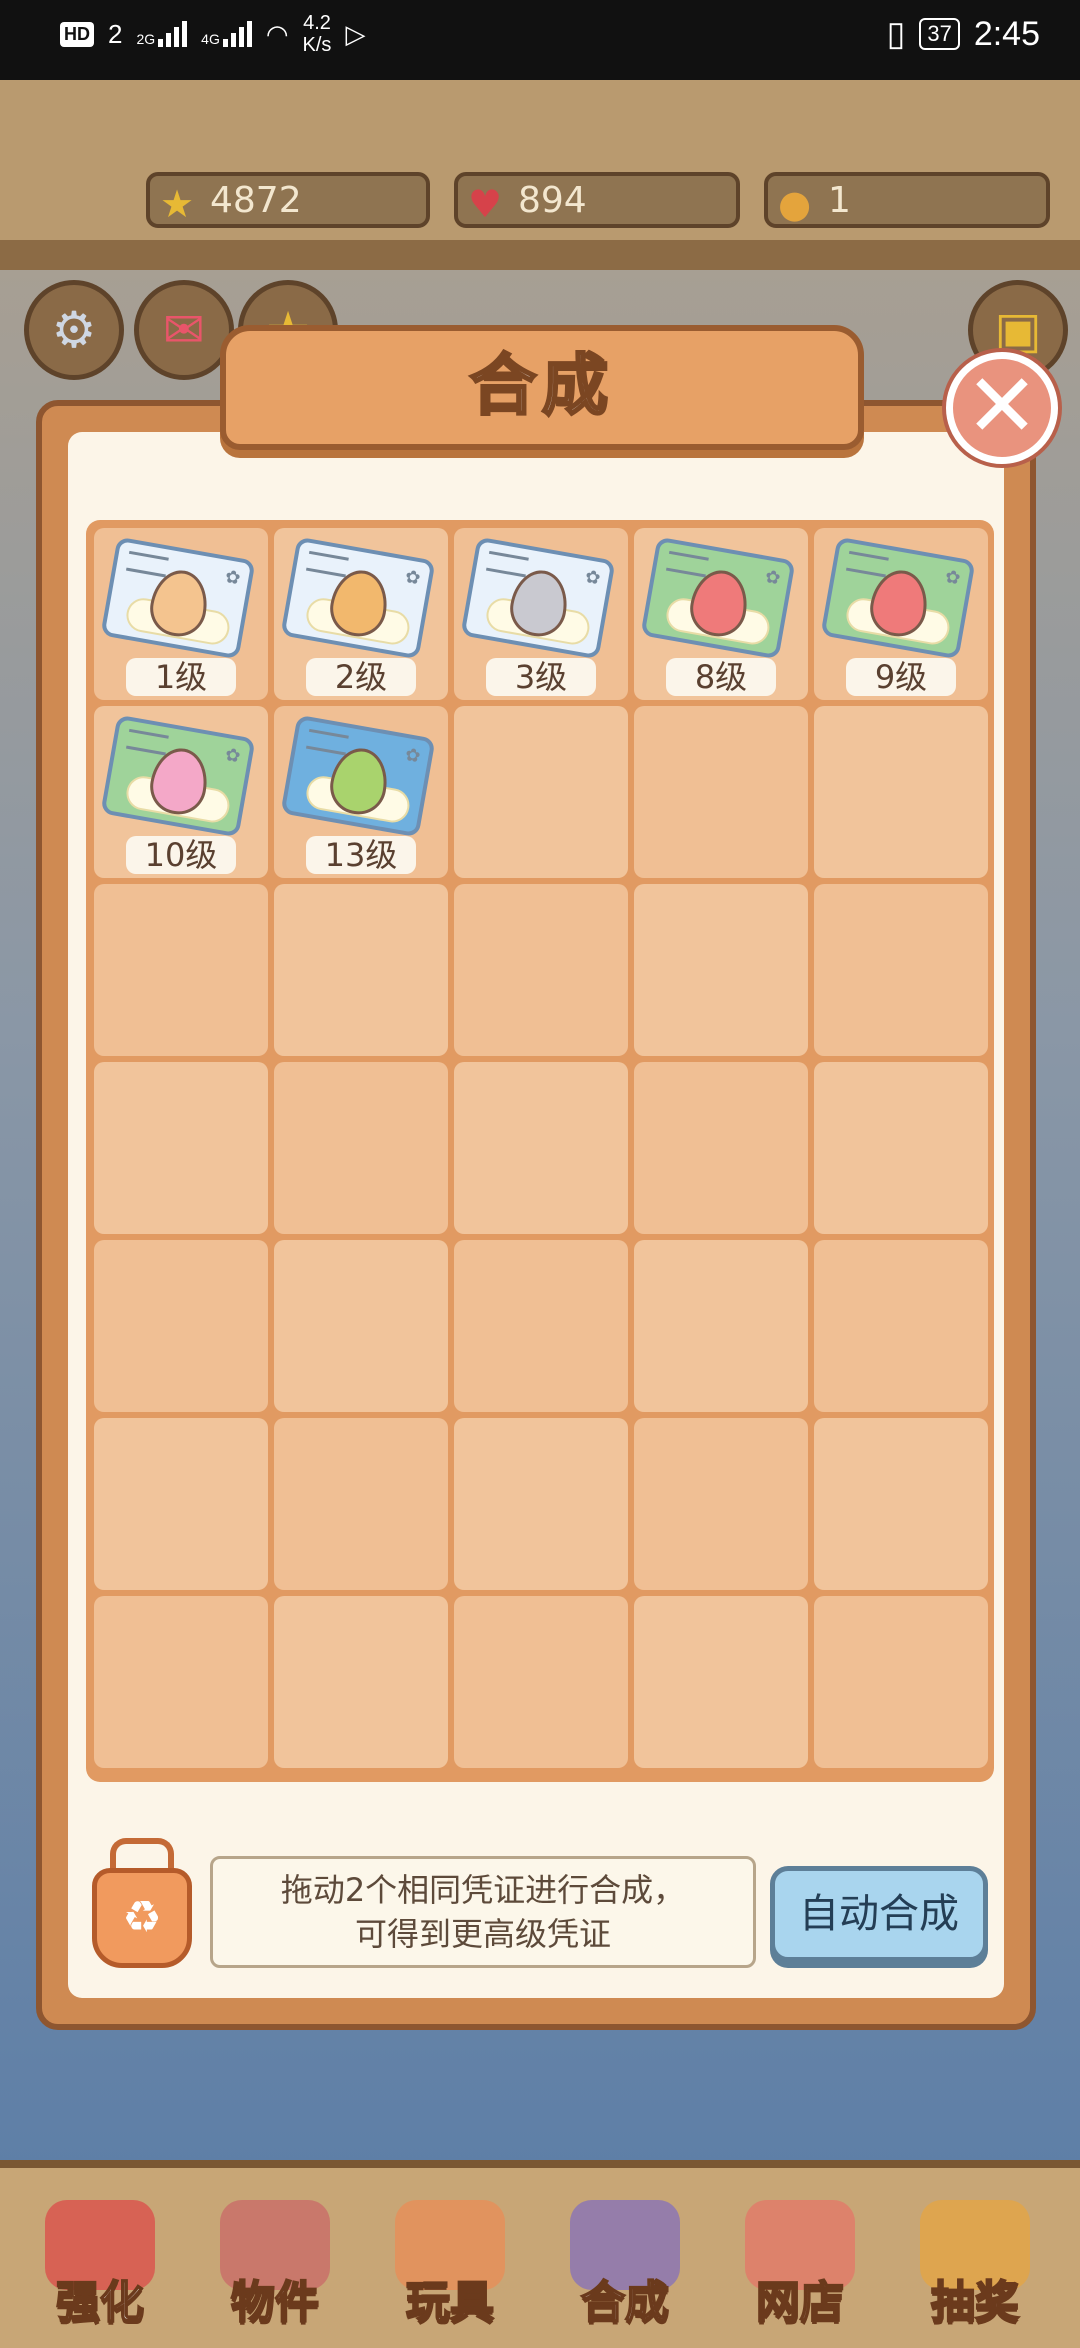 This screenshot has height=2348, width=1080. Describe the element at coordinates (721, 677) in the screenshot. I see `card-level-label: 8级` at that location.